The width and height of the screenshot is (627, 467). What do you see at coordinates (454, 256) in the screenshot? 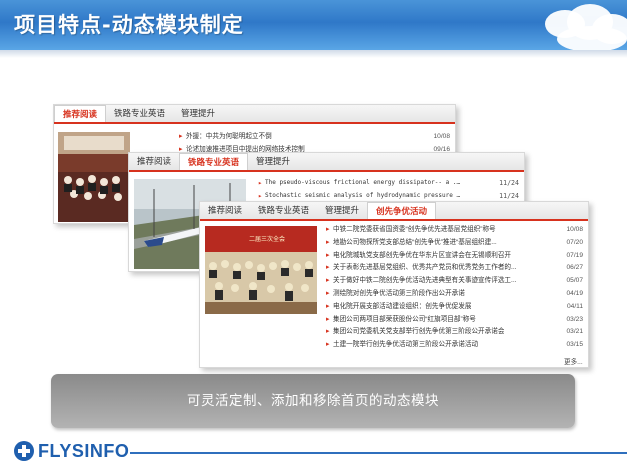
I see `list-item: ▸ 电化院城轨党支部创先争优在华东片区宣讲会在无锡顺利召开 07/19` at bounding box center [454, 256].